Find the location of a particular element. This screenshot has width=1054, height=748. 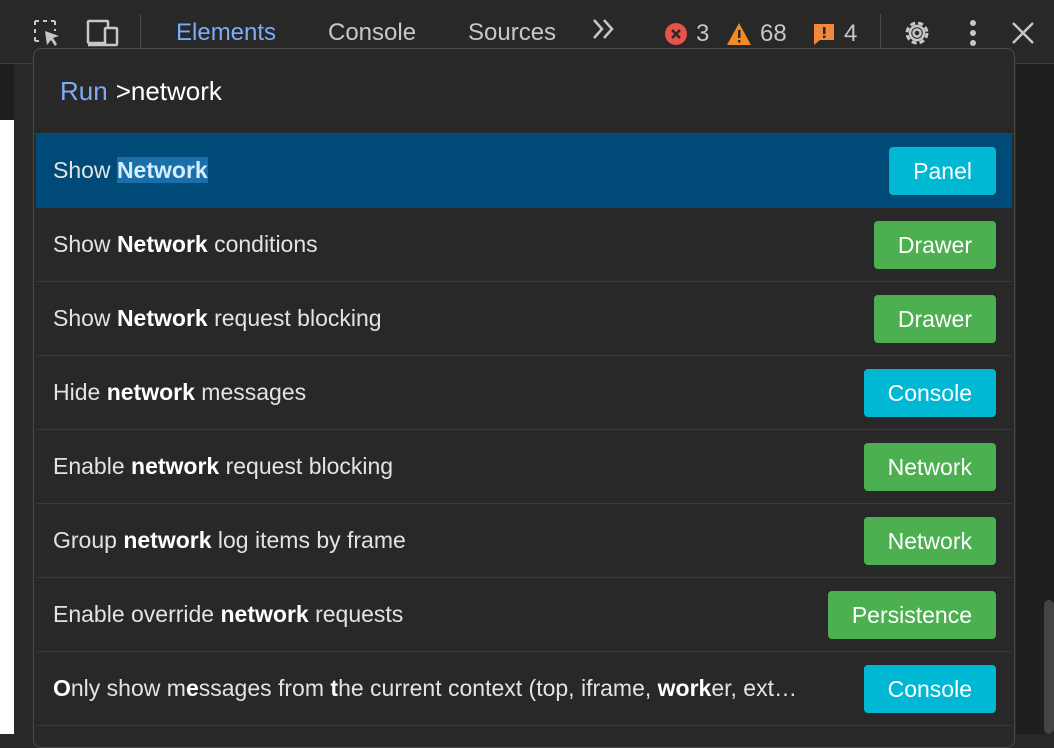

command-category-badge: Persistence is located at coordinates (911, 615).